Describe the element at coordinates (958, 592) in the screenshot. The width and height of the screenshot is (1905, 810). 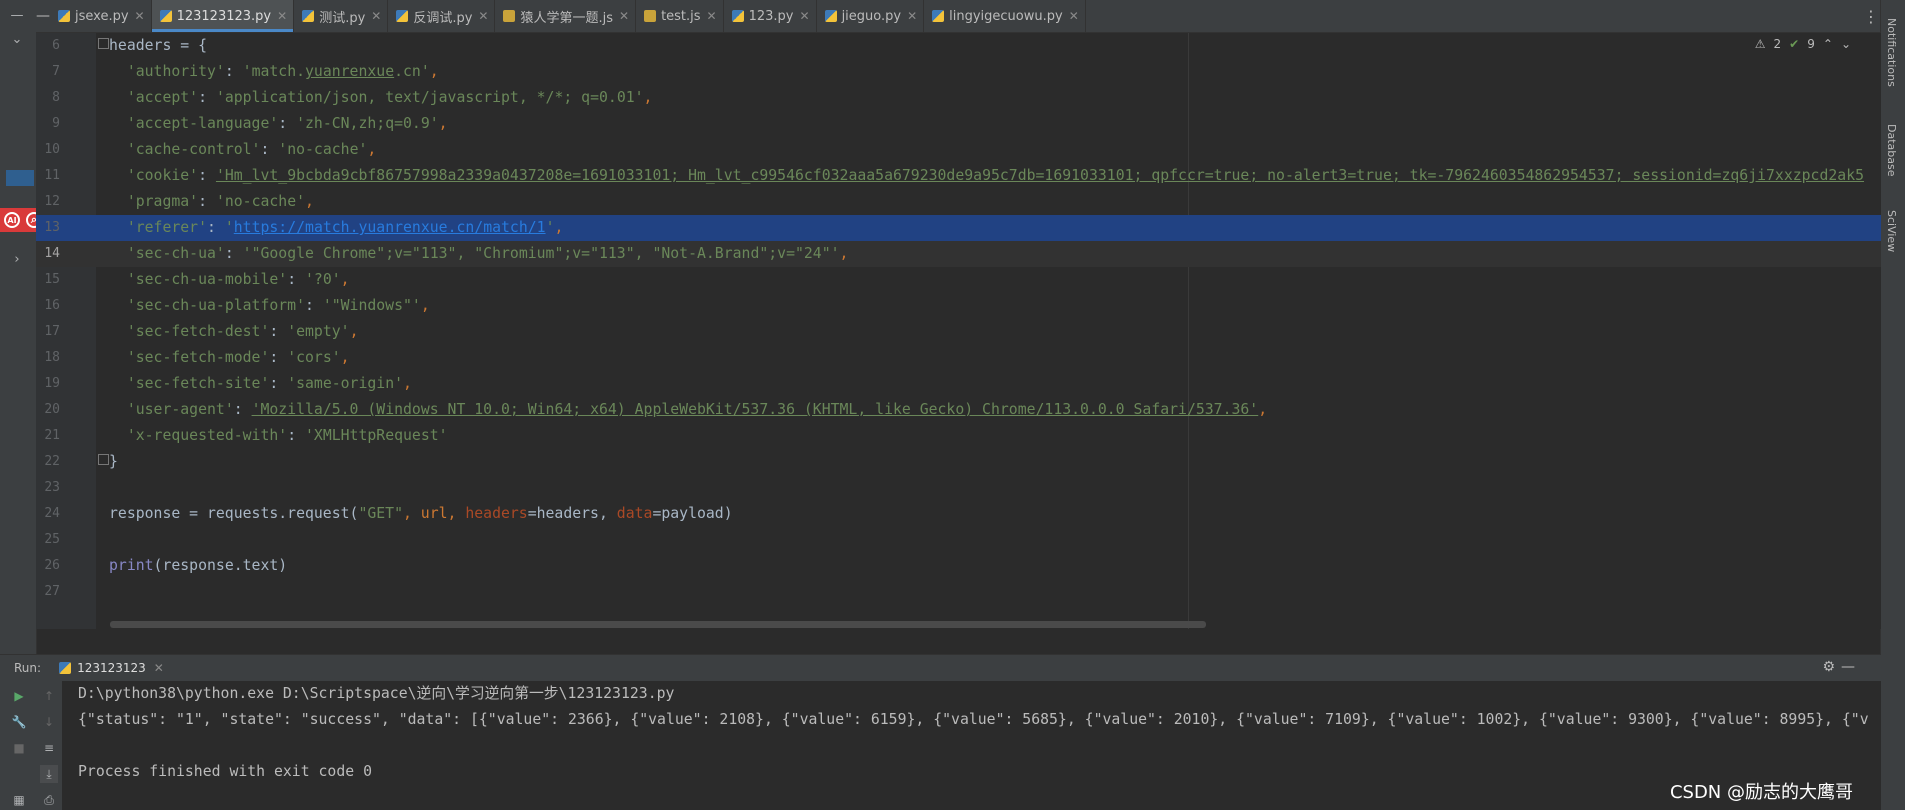
I see `code-line: 27` at that location.